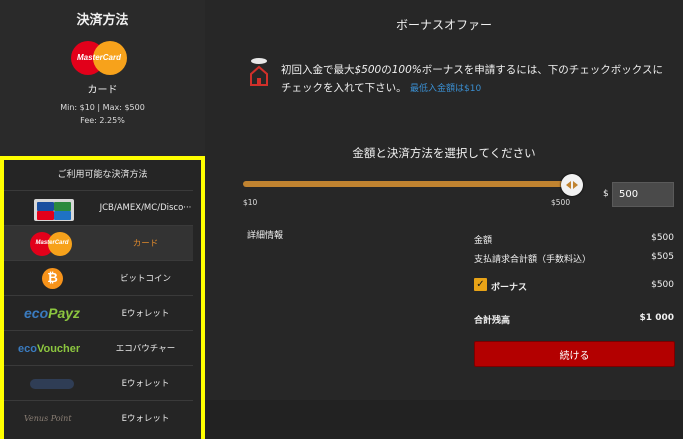 This screenshot has width=683, height=439. I want to click on selected-method-label: カード, so click(102, 90).